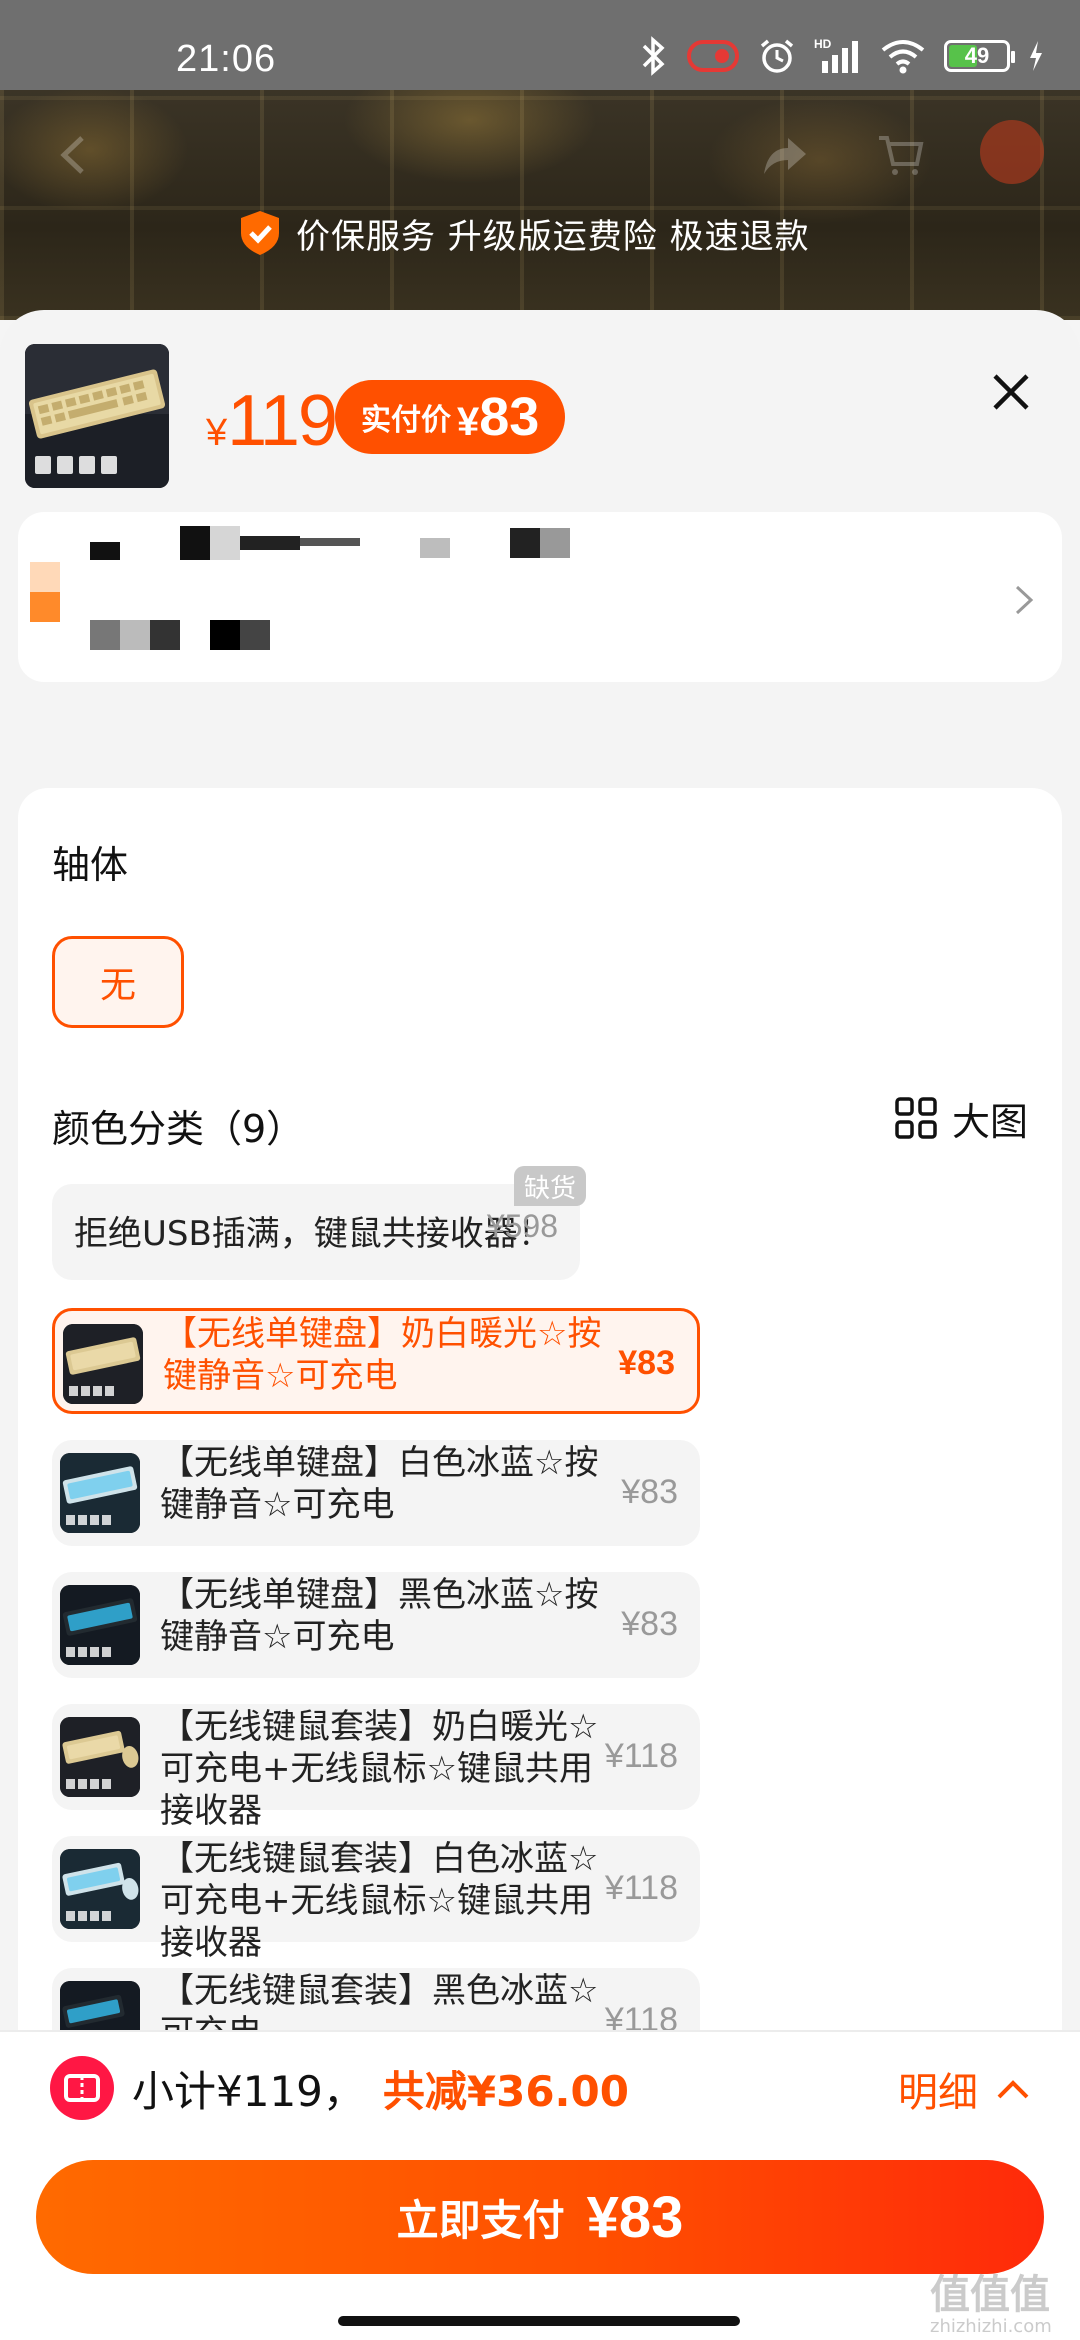 The width and height of the screenshot is (1080, 2340). What do you see at coordinates (540, 205) in the screenshot?
I see `product-hero-image: 价保服务 升级版运费险 极速退款` at bounding box center [540, 205].